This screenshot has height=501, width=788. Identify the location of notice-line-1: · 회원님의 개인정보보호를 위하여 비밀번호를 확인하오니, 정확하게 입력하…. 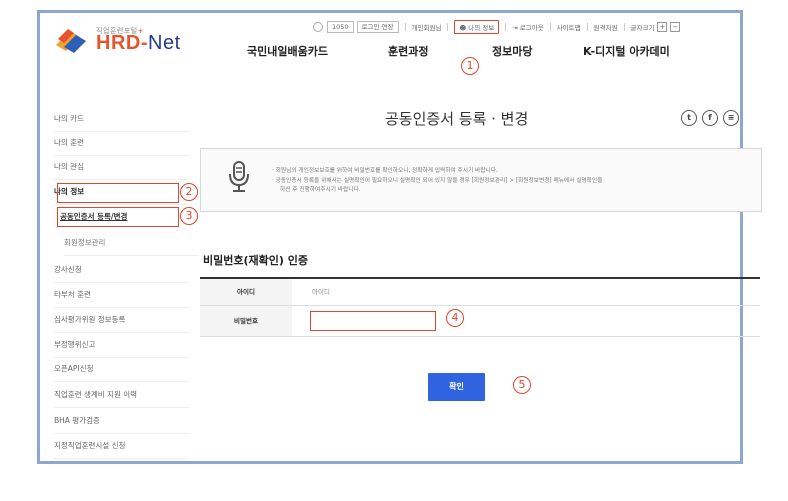
(385, 171).